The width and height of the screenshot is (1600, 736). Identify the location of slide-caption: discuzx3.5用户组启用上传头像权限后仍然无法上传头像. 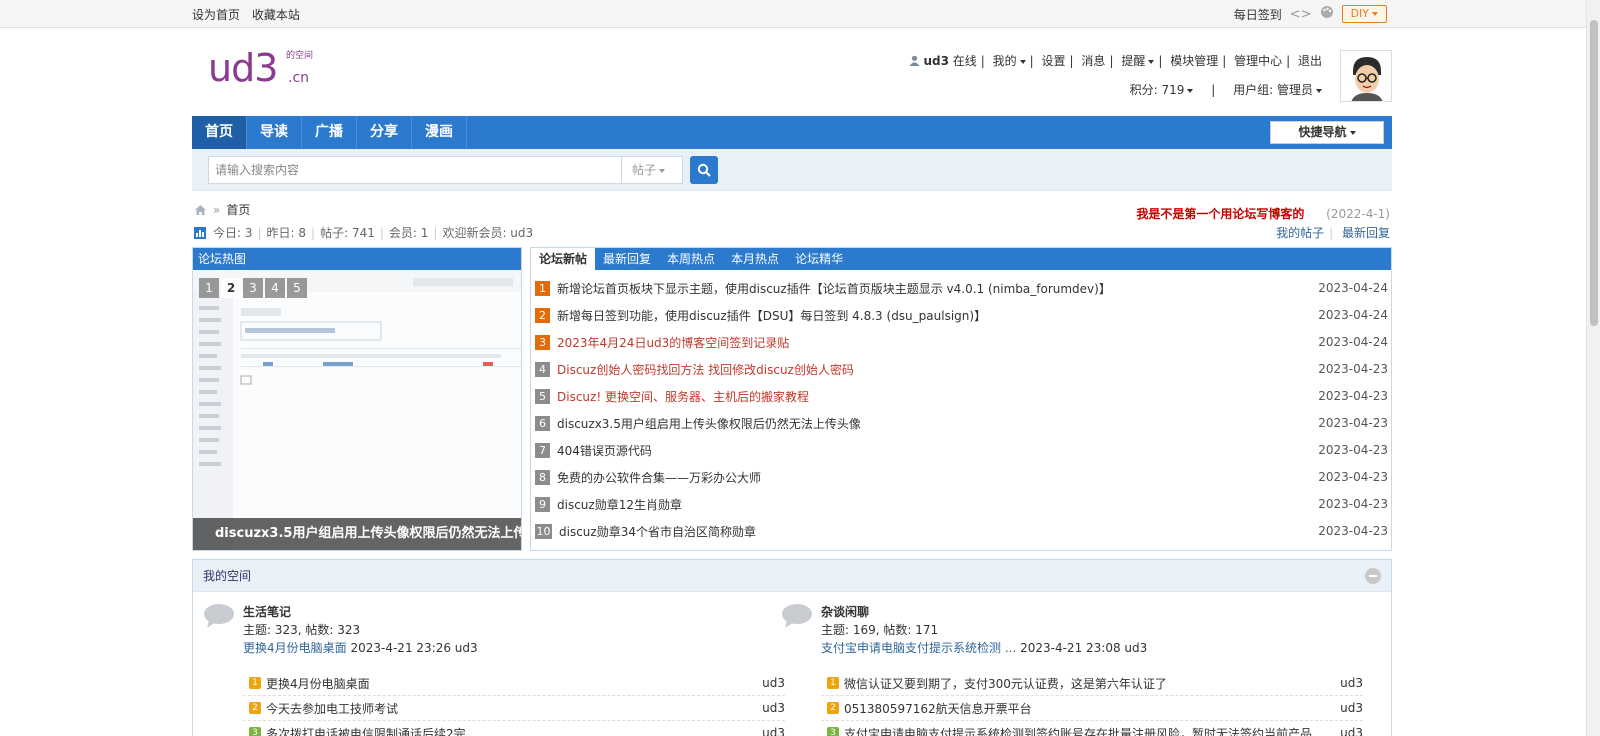
(357, 534).